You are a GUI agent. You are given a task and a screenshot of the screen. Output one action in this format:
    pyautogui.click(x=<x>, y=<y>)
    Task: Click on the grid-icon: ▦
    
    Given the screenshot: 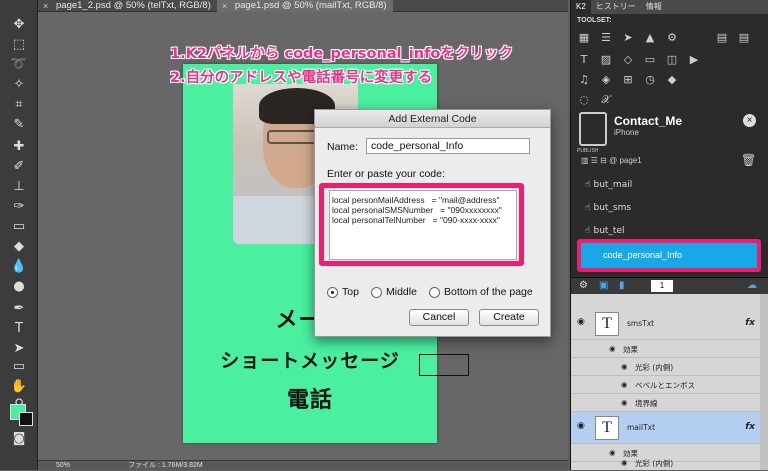 What is the action you would take?
    pyautogui.click(x=584, y=38)
    